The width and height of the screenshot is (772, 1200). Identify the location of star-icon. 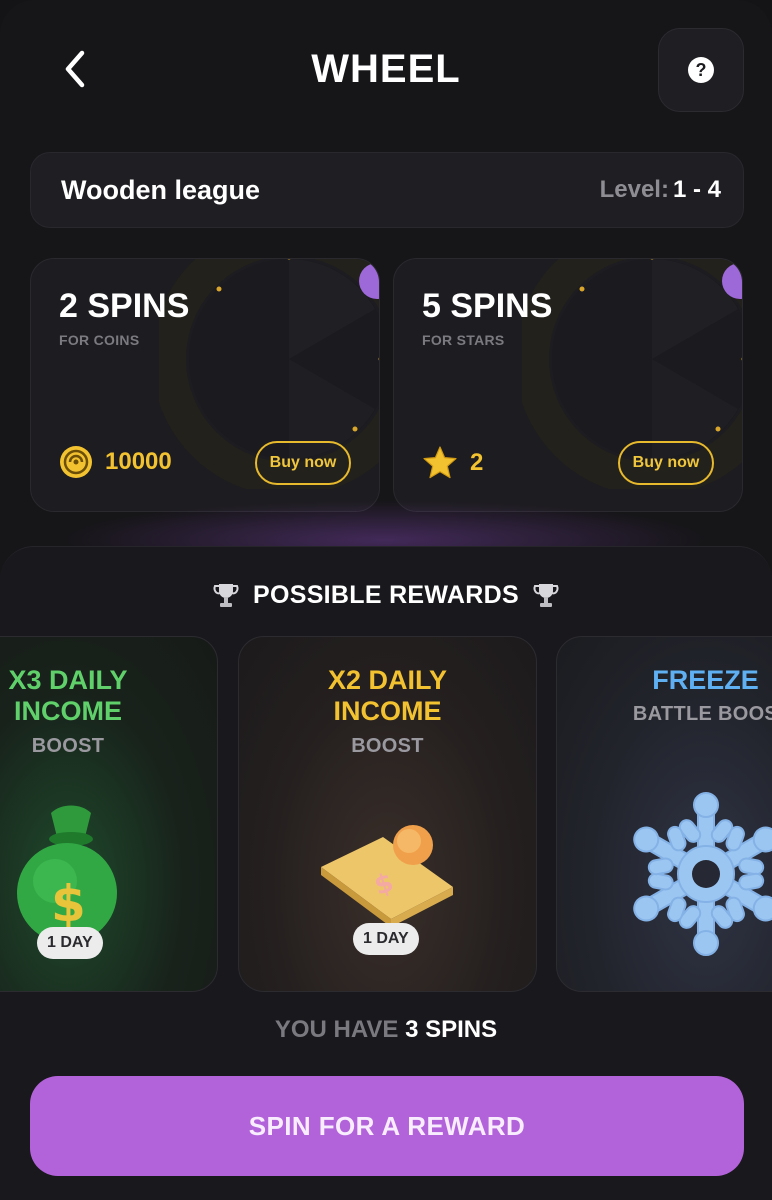
(440, 462).